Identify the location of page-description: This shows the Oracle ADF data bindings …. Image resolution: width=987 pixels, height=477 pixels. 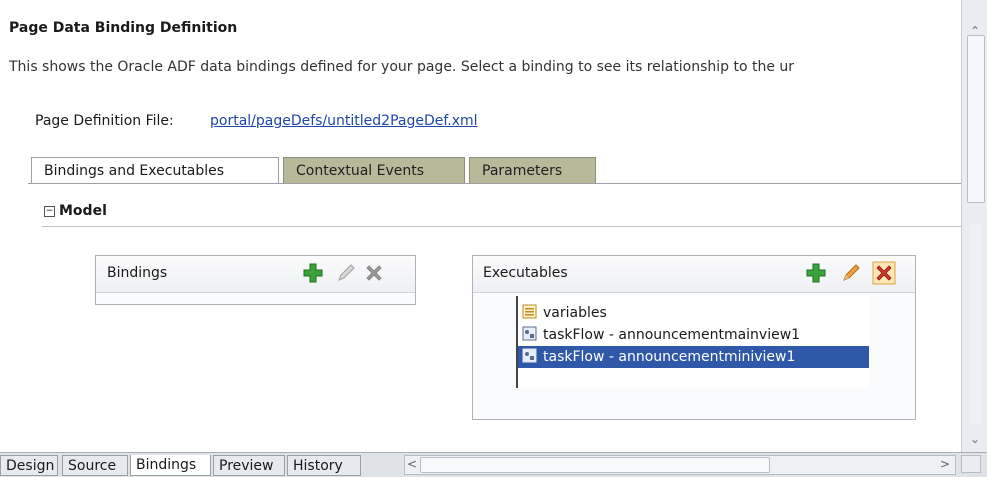
(402, 67).